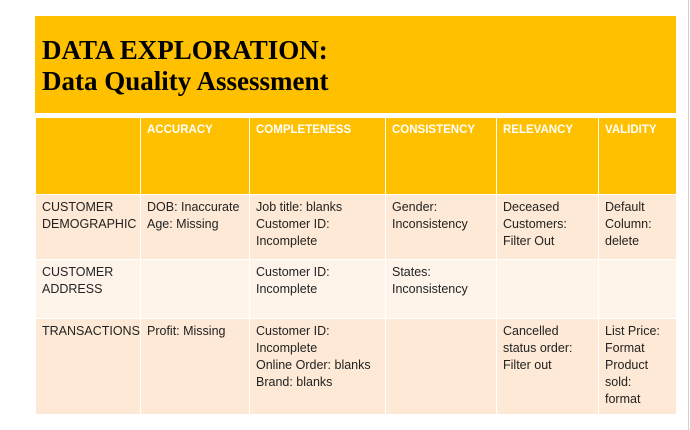 The width and height of the screenshot is (690, 430). Describe the element at coordinates (623, 399) in the screenshot. I see `cell-text: format` at that location.